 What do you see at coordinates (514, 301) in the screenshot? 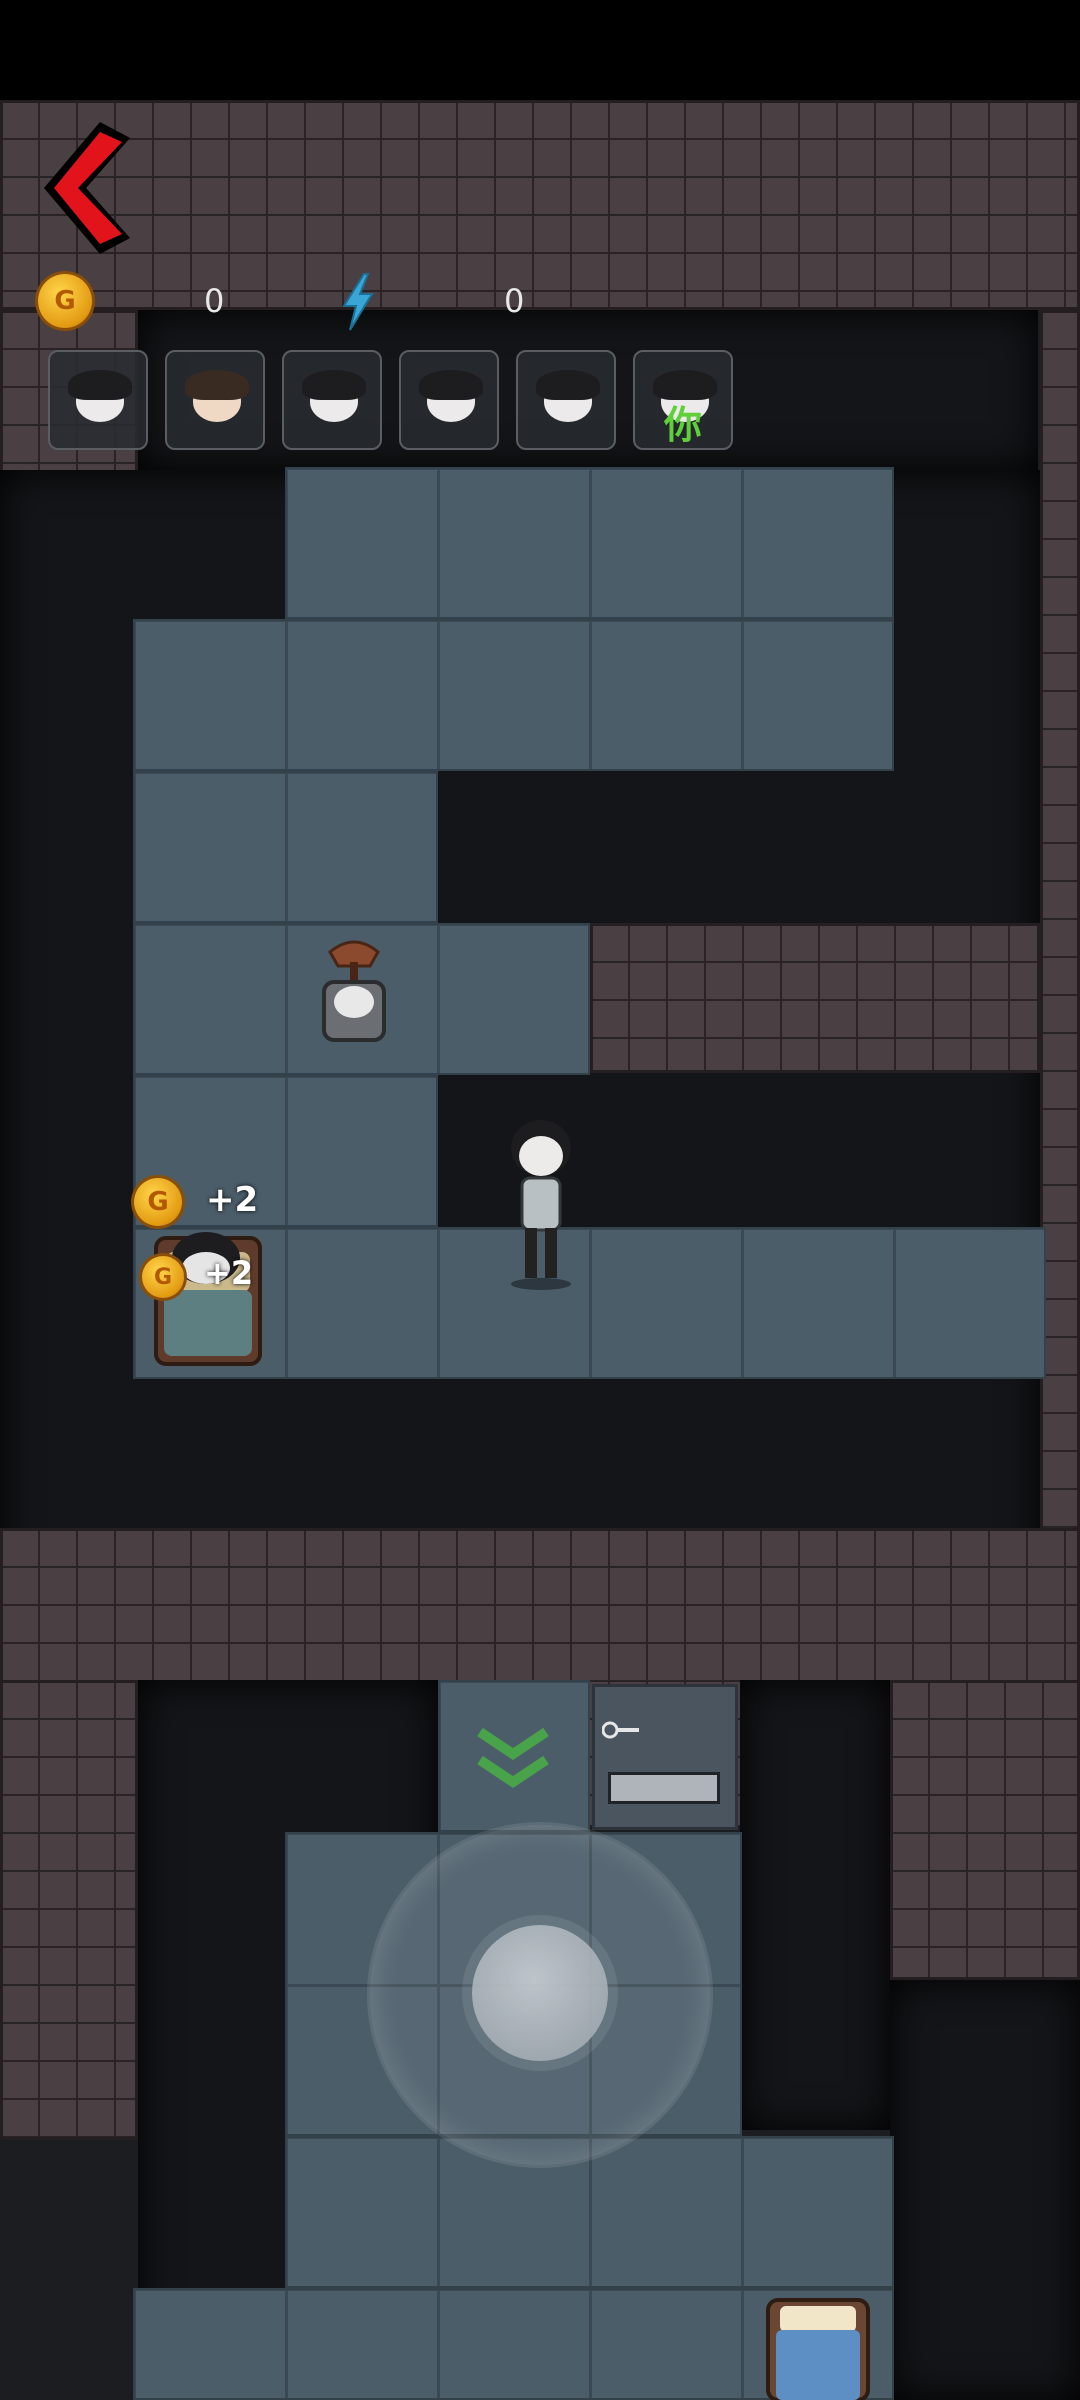
I see `energy-count: 0` at bounding box center [514, 301].